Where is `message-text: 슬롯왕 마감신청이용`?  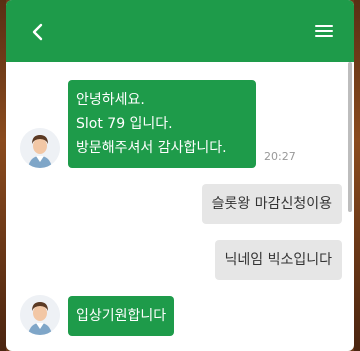 message-text: 슬롯왕 마감신청이용 is located at coordinates (271, 204).